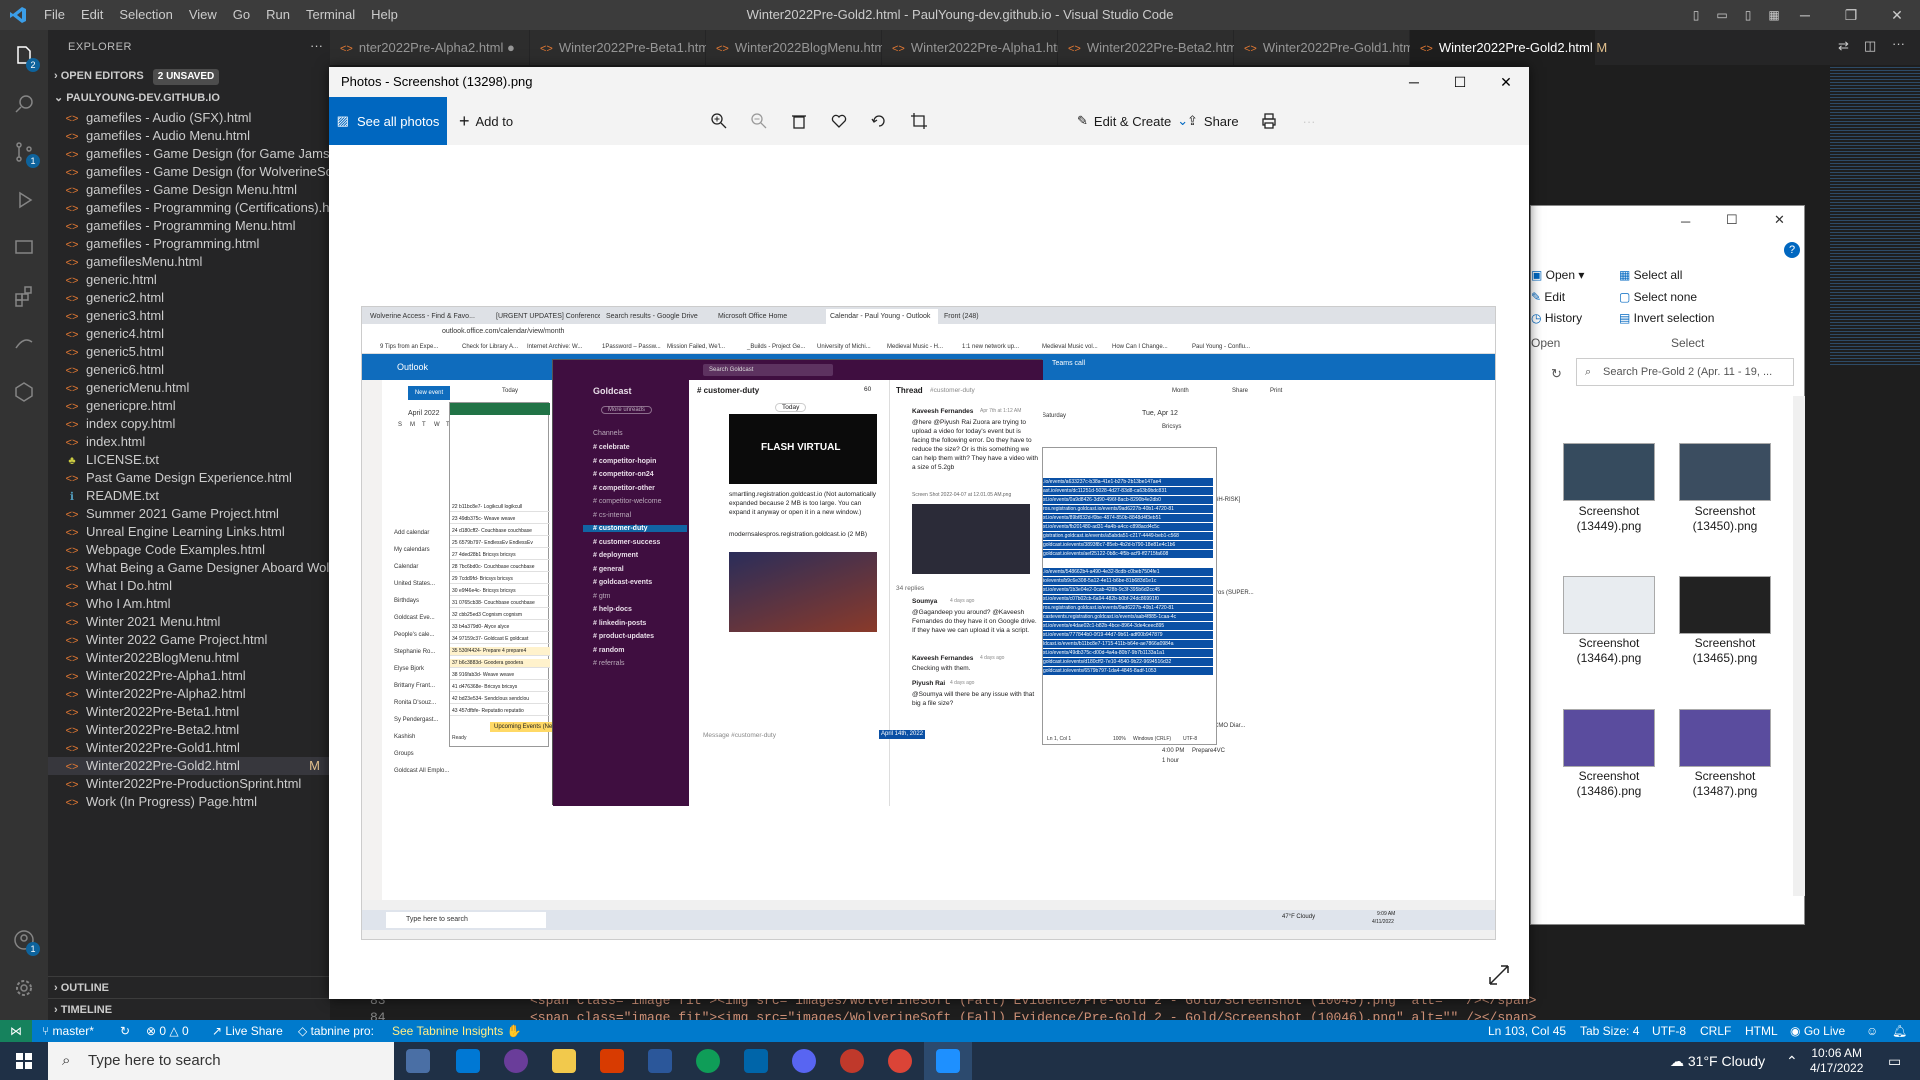 The height and width of the screenshot is (1080, 1920). Describe the element at coordinates (1715, 1031) in the screenshot. I see `eol: CRLF` at that location.